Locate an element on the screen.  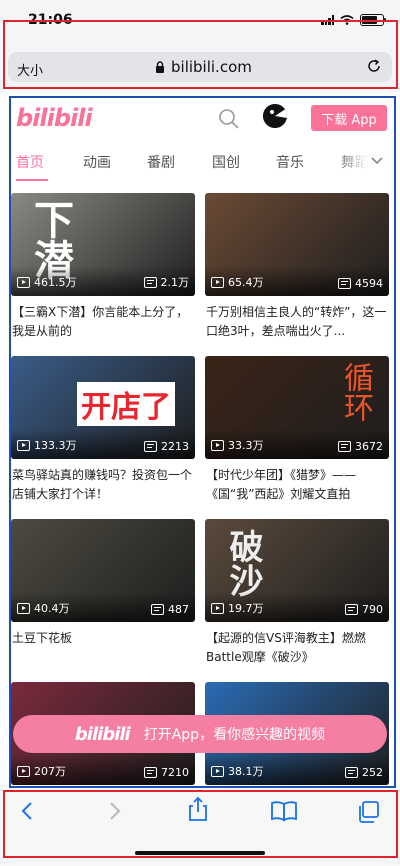
view-count-text: 65.4万 is located at coordinates (246, 282).